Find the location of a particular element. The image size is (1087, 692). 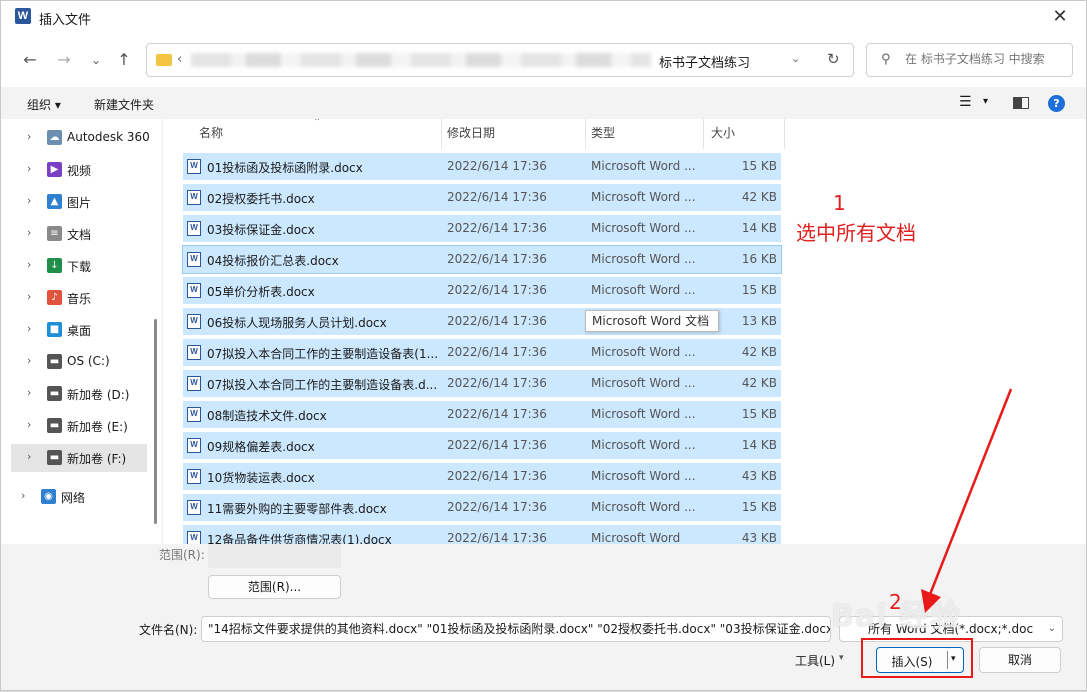

preview-pane-icon is located at coordinates (1021, 103).